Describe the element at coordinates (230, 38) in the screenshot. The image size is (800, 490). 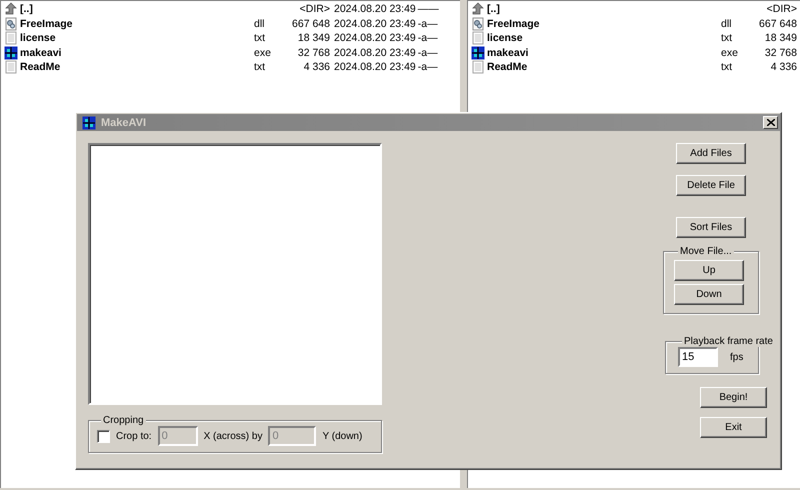
I see `file-row: license txt 18 349 2024.08.20 23:49 -a—` at that location.